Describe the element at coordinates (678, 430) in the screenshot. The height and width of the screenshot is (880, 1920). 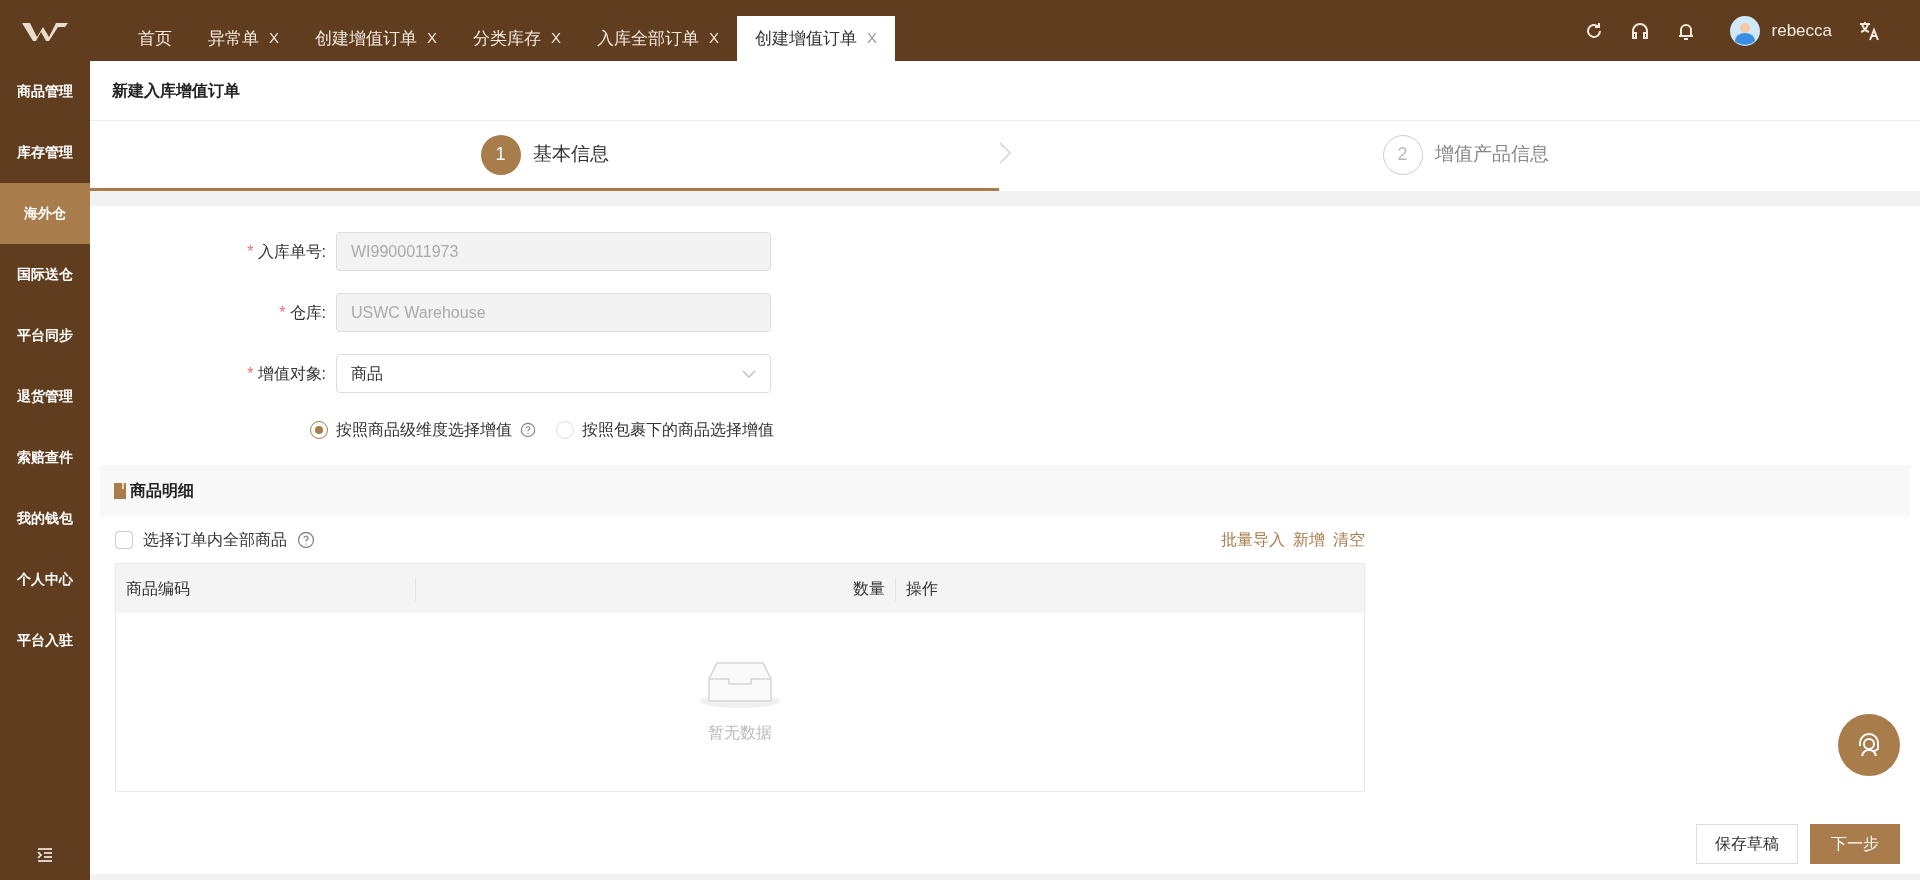
I see `radio-label: 按照包裹下的商品选择增值` at that location.